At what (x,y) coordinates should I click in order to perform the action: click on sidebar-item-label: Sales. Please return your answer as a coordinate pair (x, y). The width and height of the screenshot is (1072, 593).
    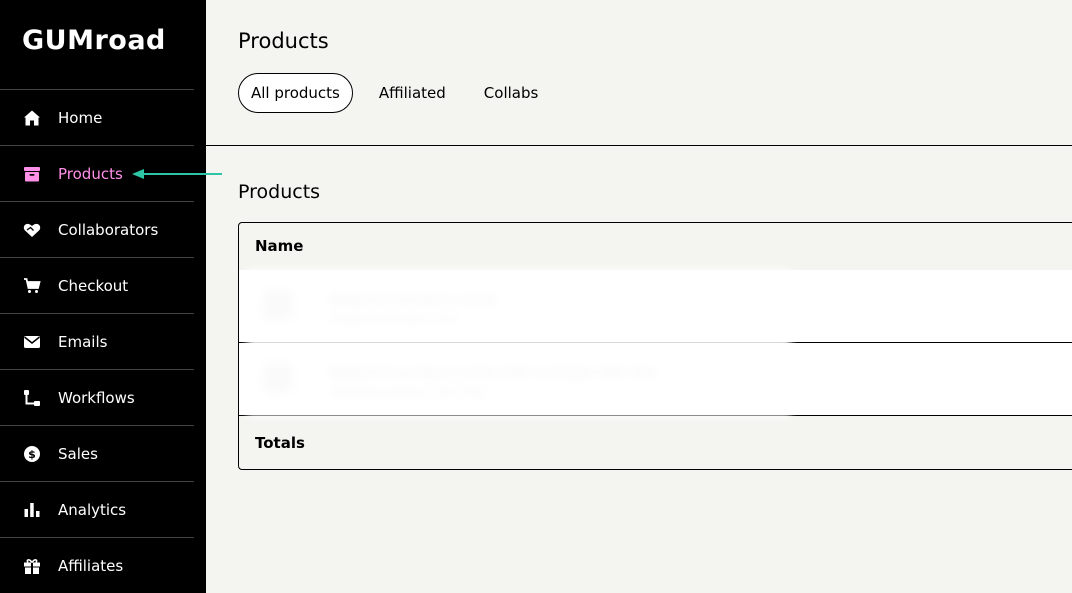
    Looking at the image, I should click on (78, 453).